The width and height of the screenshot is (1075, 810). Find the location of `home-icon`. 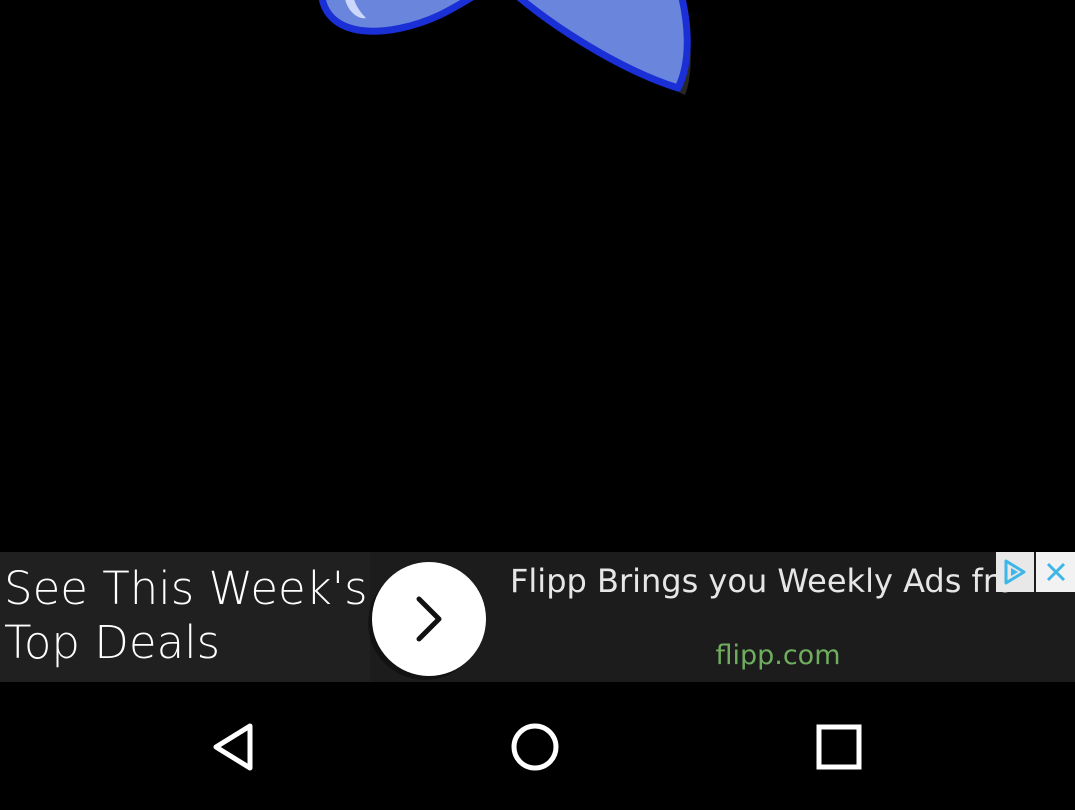

home-icon is located at coordinates (535, 747).